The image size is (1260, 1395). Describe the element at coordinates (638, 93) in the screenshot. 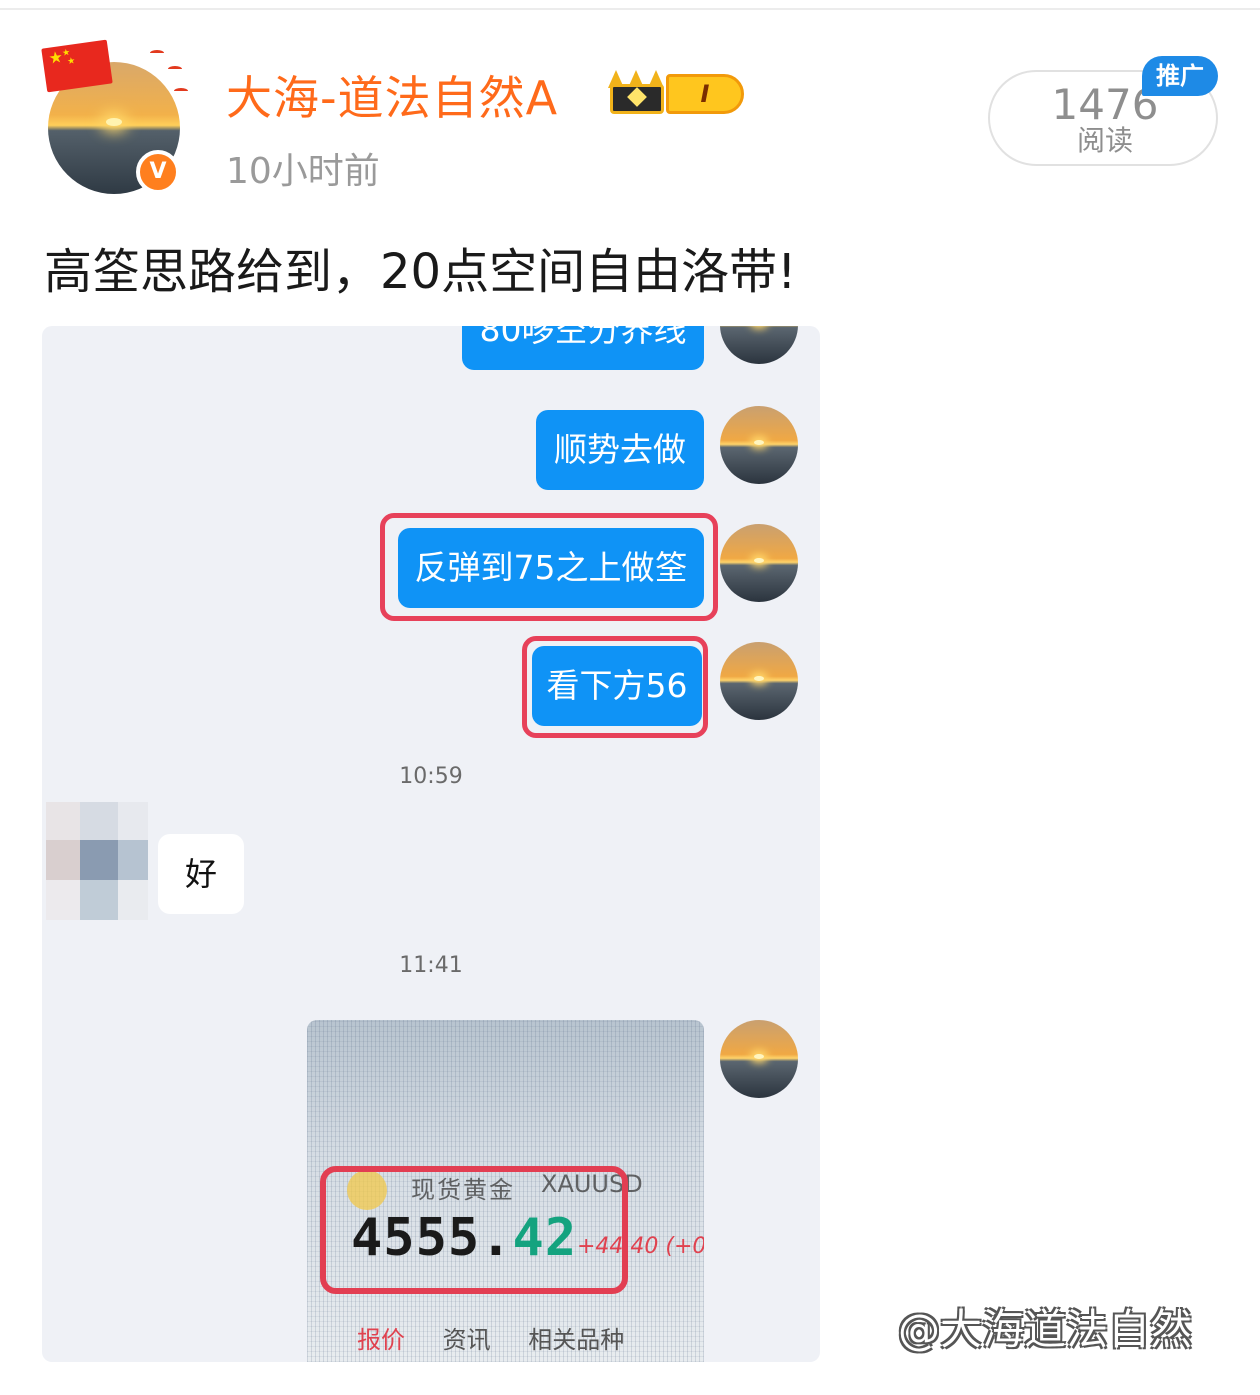

I see `crown-icon` at that location.